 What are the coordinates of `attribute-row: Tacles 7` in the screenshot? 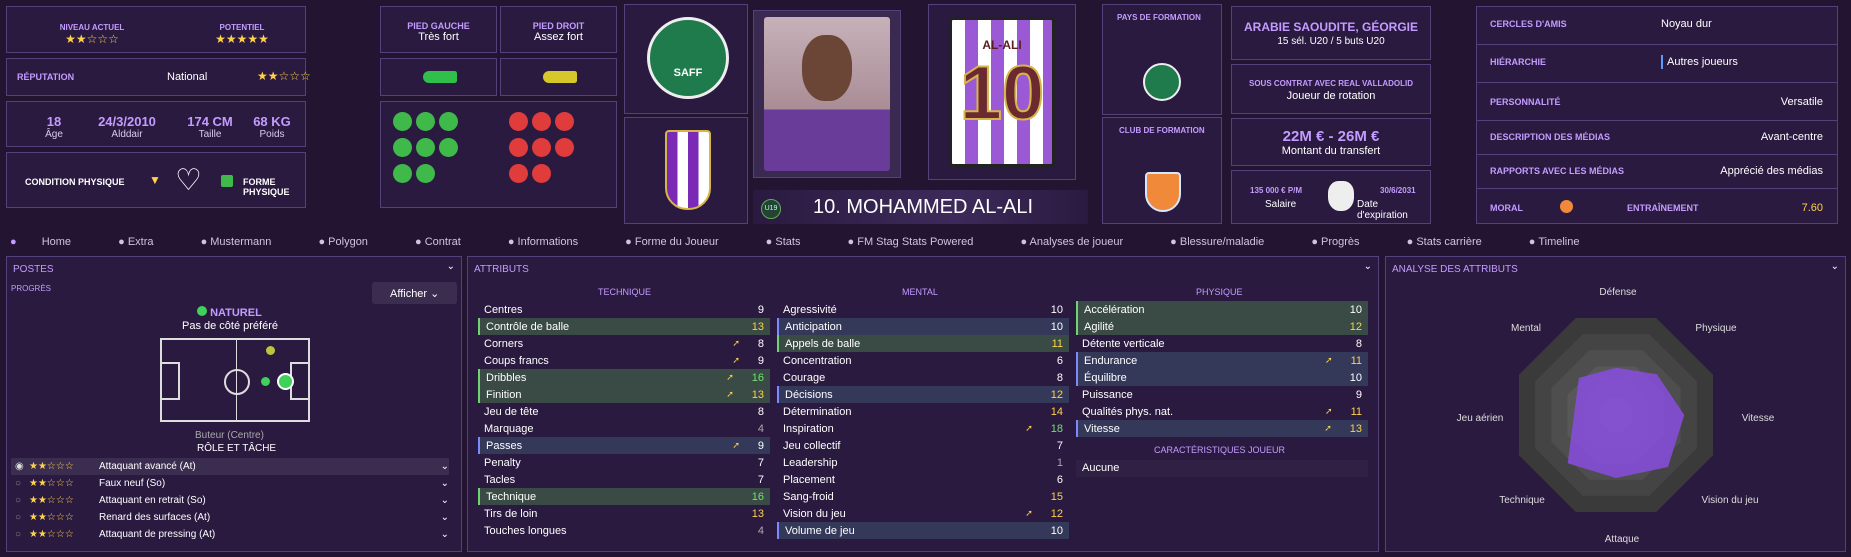 It's located at (624, 479).